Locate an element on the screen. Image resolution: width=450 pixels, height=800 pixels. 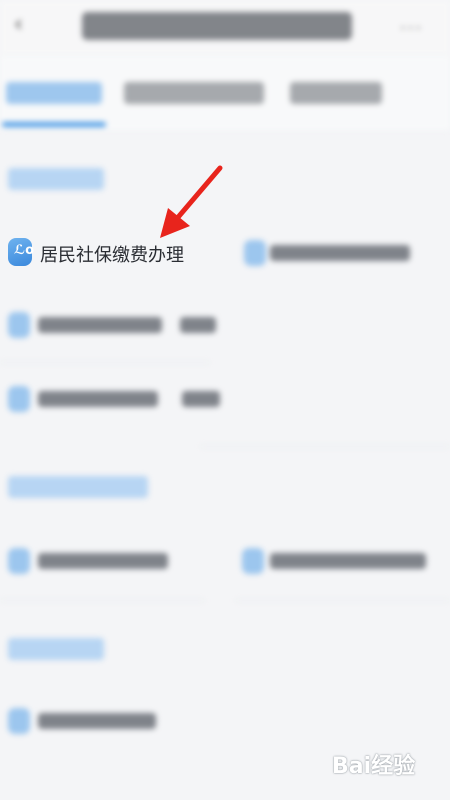
tab-bar is located at coordinates (225, 93).